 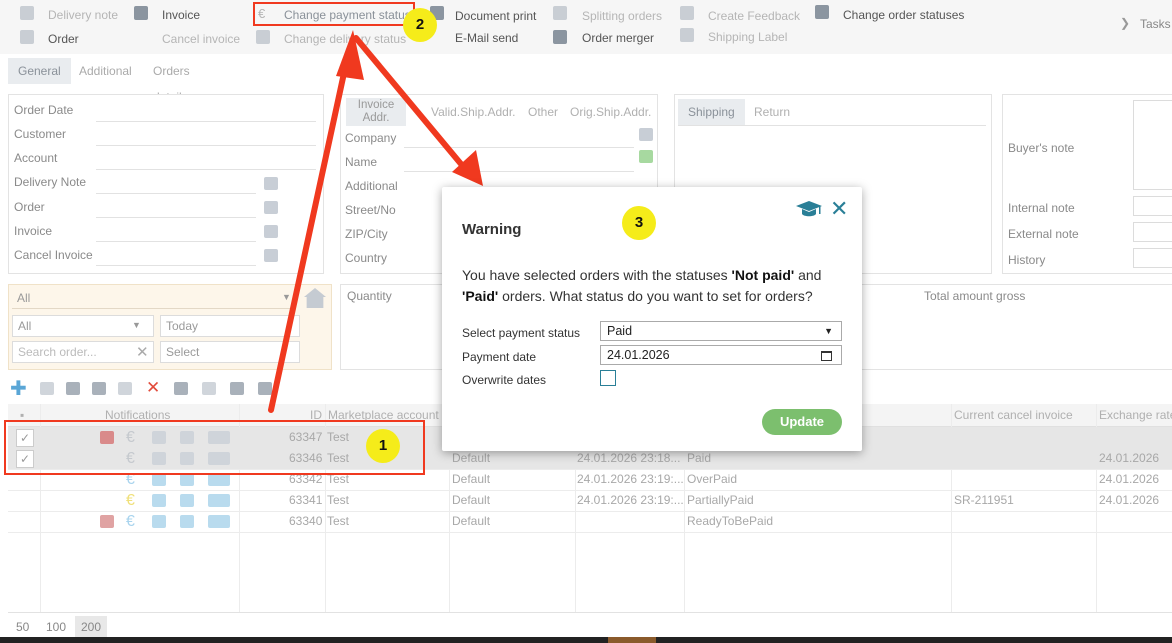 What do you see at coordinates (826, 356) in the screenshot?
I see `calendar-icon` at bounding box center [826, 356].